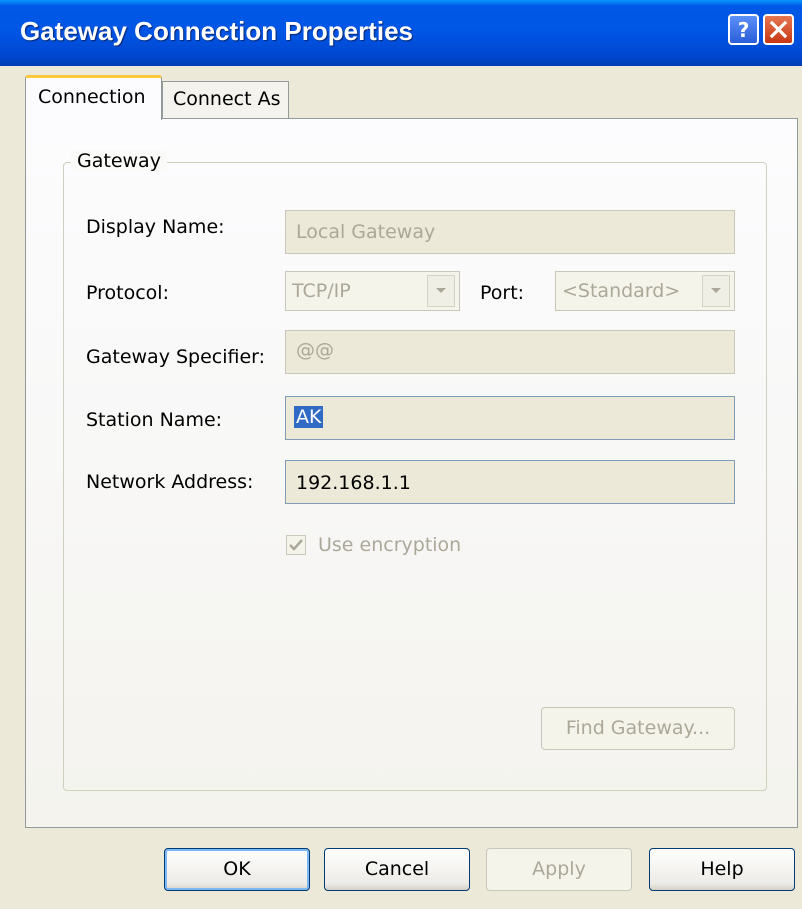 The image size is (802, 909). What do you see at coordinates (621, 291) in the screenshot?
I see `port-value: <Standard>` at bounding box center [621, 291].